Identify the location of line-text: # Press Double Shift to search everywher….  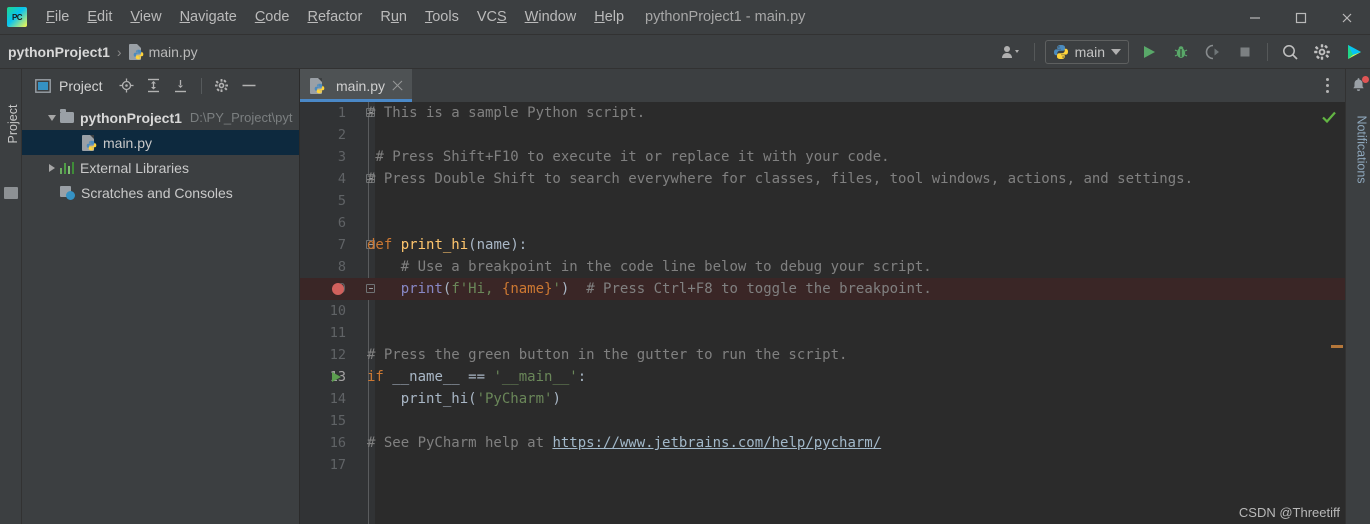
(780, 179).